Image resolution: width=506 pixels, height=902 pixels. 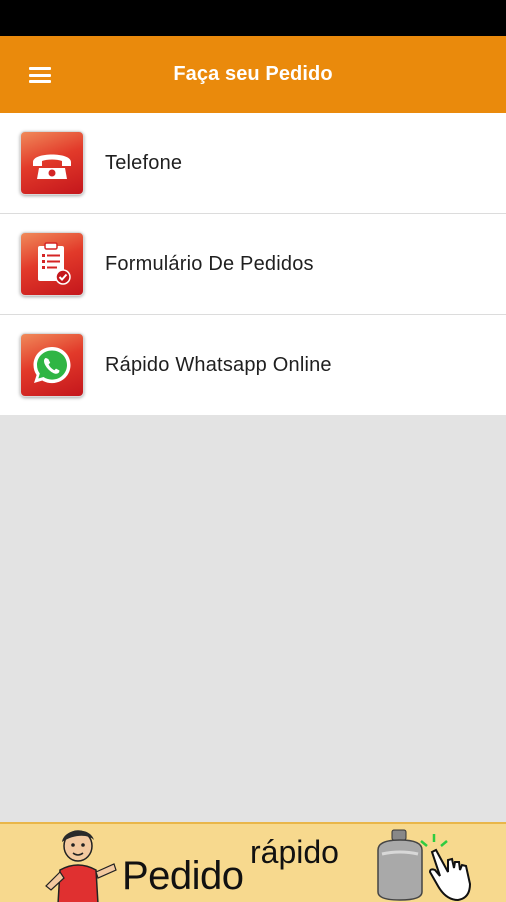 I want to click on banner-word-pedido: Pedido, so click(x=183, y=876).